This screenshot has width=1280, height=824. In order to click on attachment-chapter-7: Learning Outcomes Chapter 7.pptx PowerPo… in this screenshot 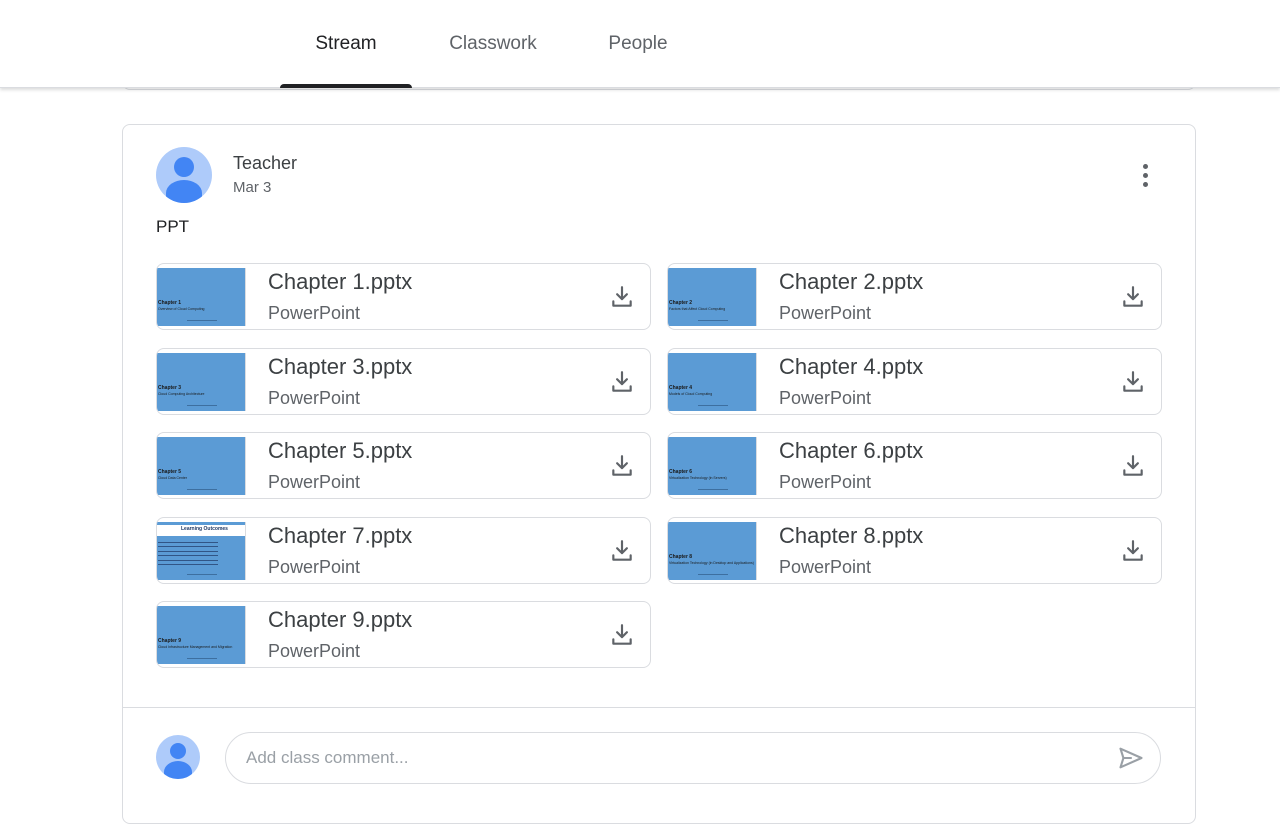, I will do `click(403, 550)`.